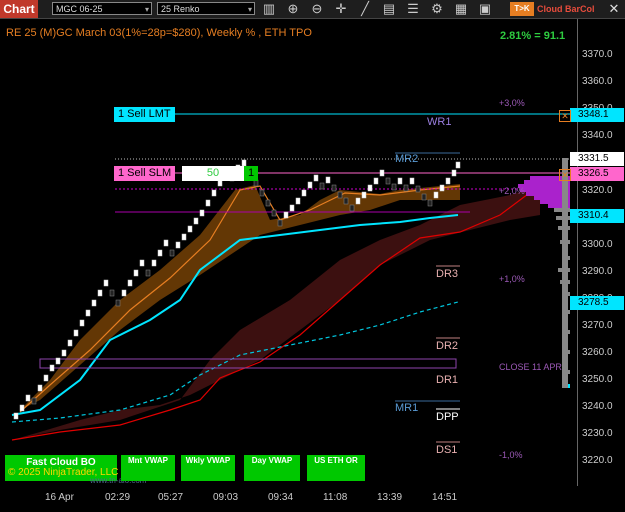  Describe the element at coordinates (79, 9) in the screenshot. I see `instrument-value: MGC 06-25` at that location.